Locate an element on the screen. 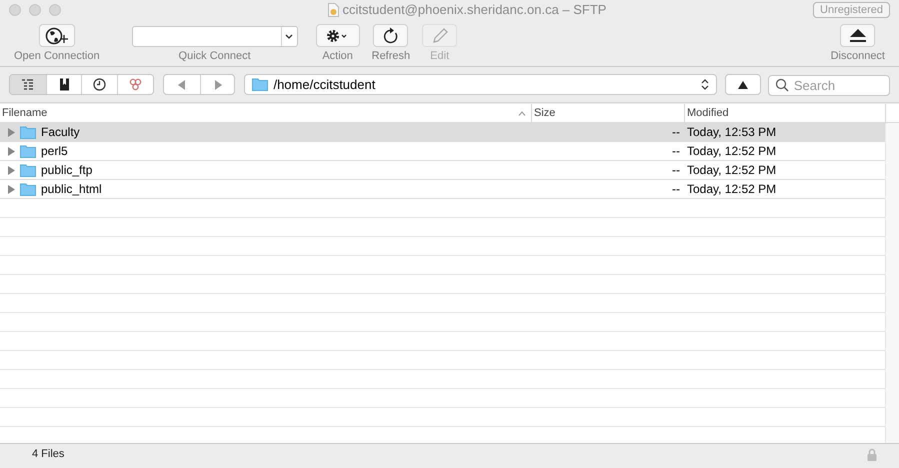  clock-icon is located at coordinates (99, 84).